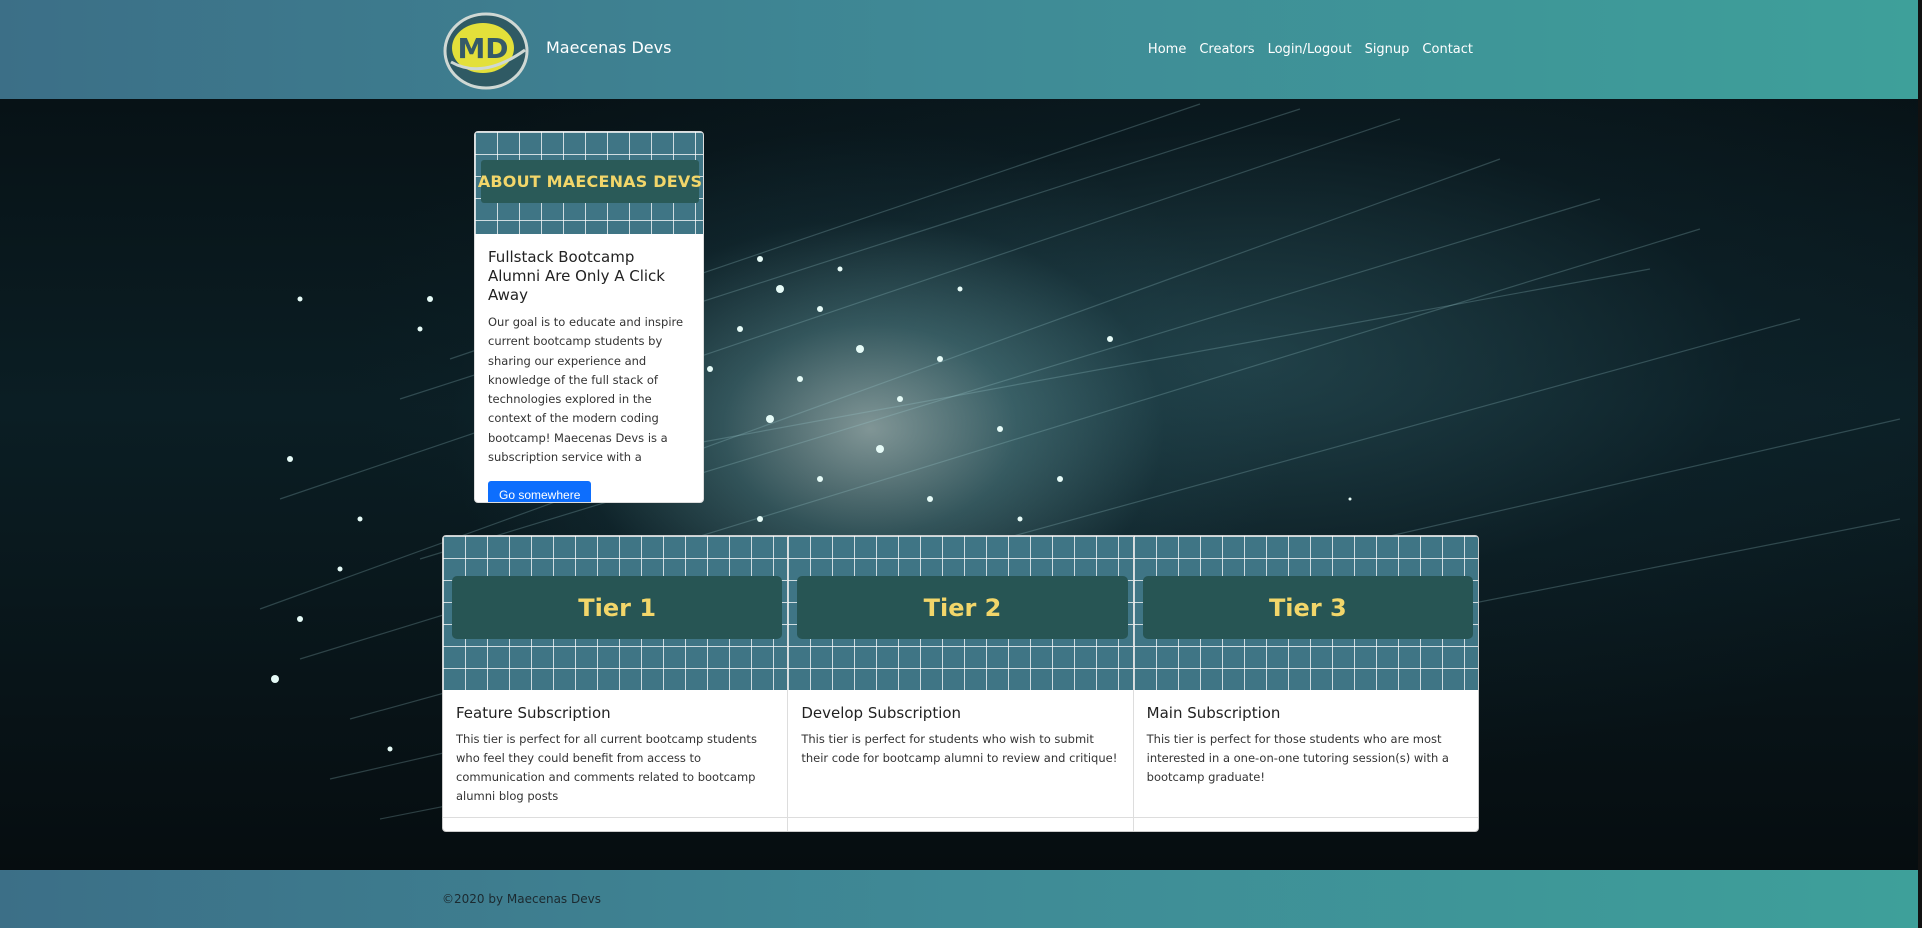  I want to click on tier-banner-label: Tier 3, so click(1307, 607).